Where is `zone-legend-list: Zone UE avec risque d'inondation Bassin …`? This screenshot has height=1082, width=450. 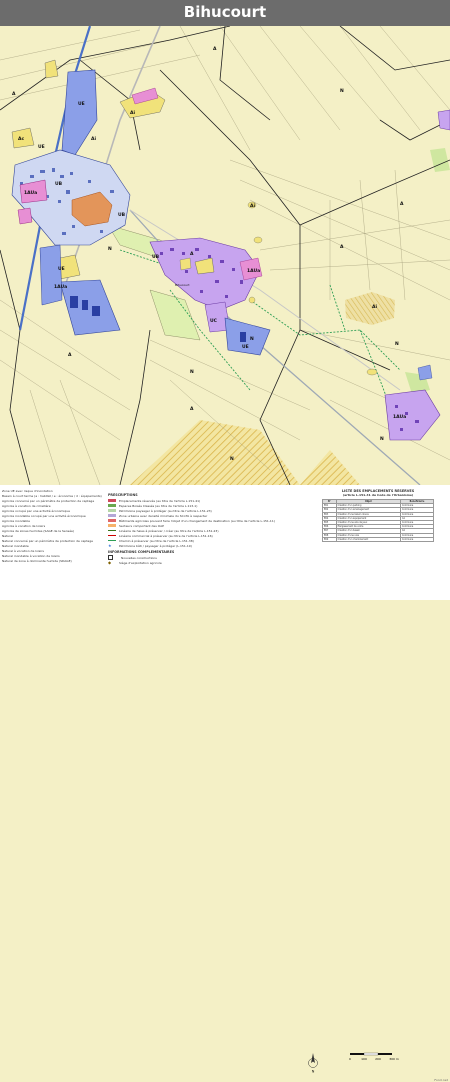 zone-legend-list: Zone UE avec risque d'inondation Bassin … is located at coordinates (52, 526).